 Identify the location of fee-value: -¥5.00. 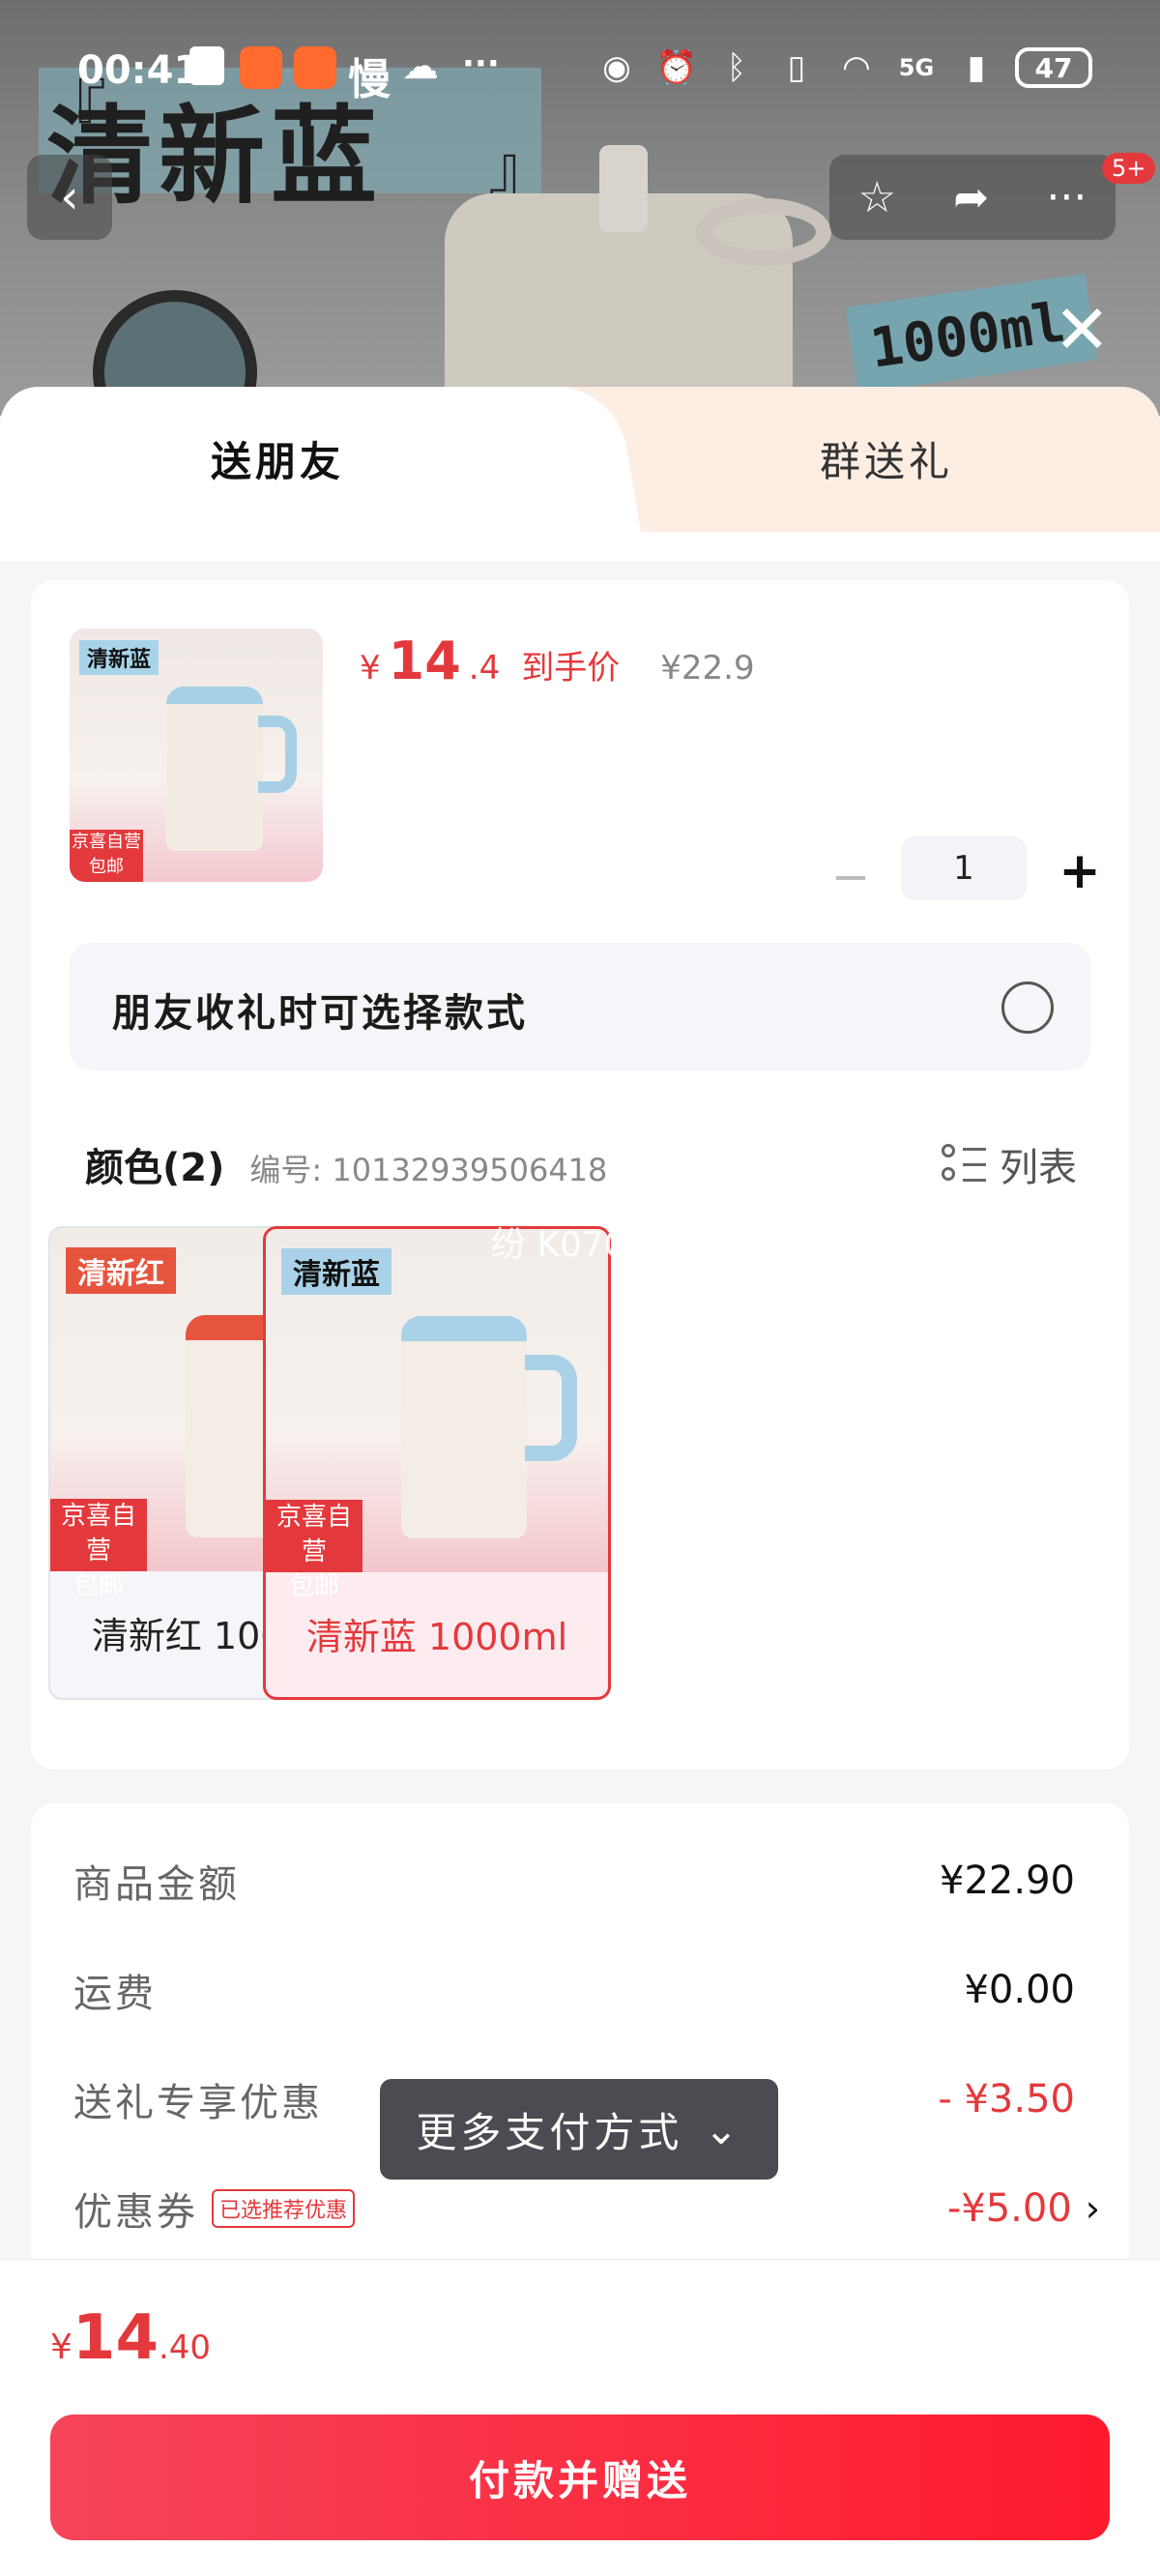
(1009, 2208).